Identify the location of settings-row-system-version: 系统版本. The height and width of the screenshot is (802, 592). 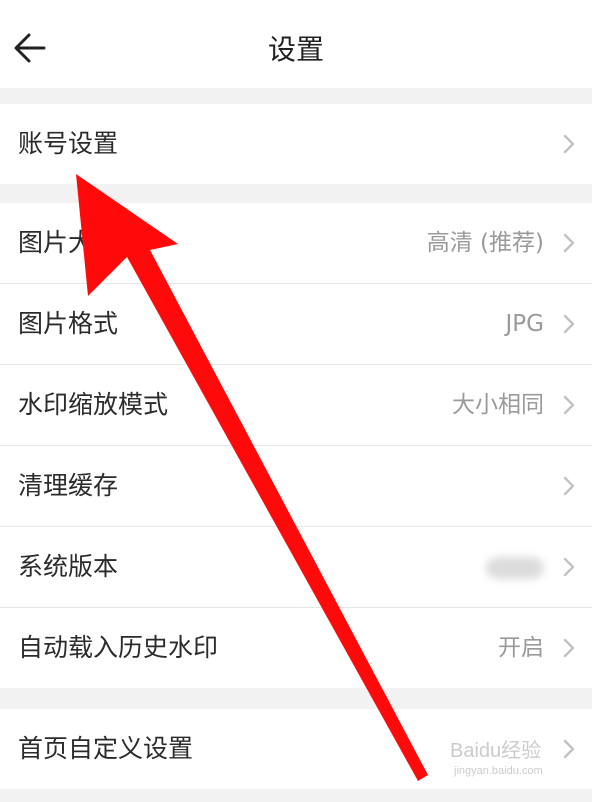
(296, 567).